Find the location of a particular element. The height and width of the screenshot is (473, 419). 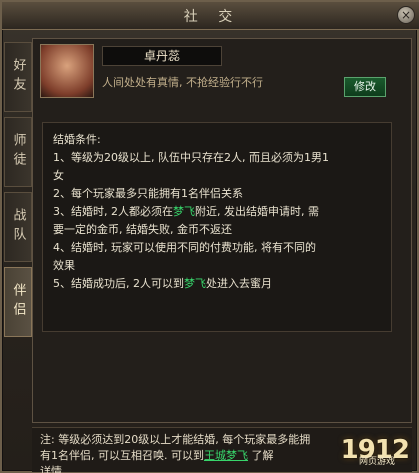

player-motto: 人间处处有真情, 不抢经验行不行 is located at coordinates (182, 82).